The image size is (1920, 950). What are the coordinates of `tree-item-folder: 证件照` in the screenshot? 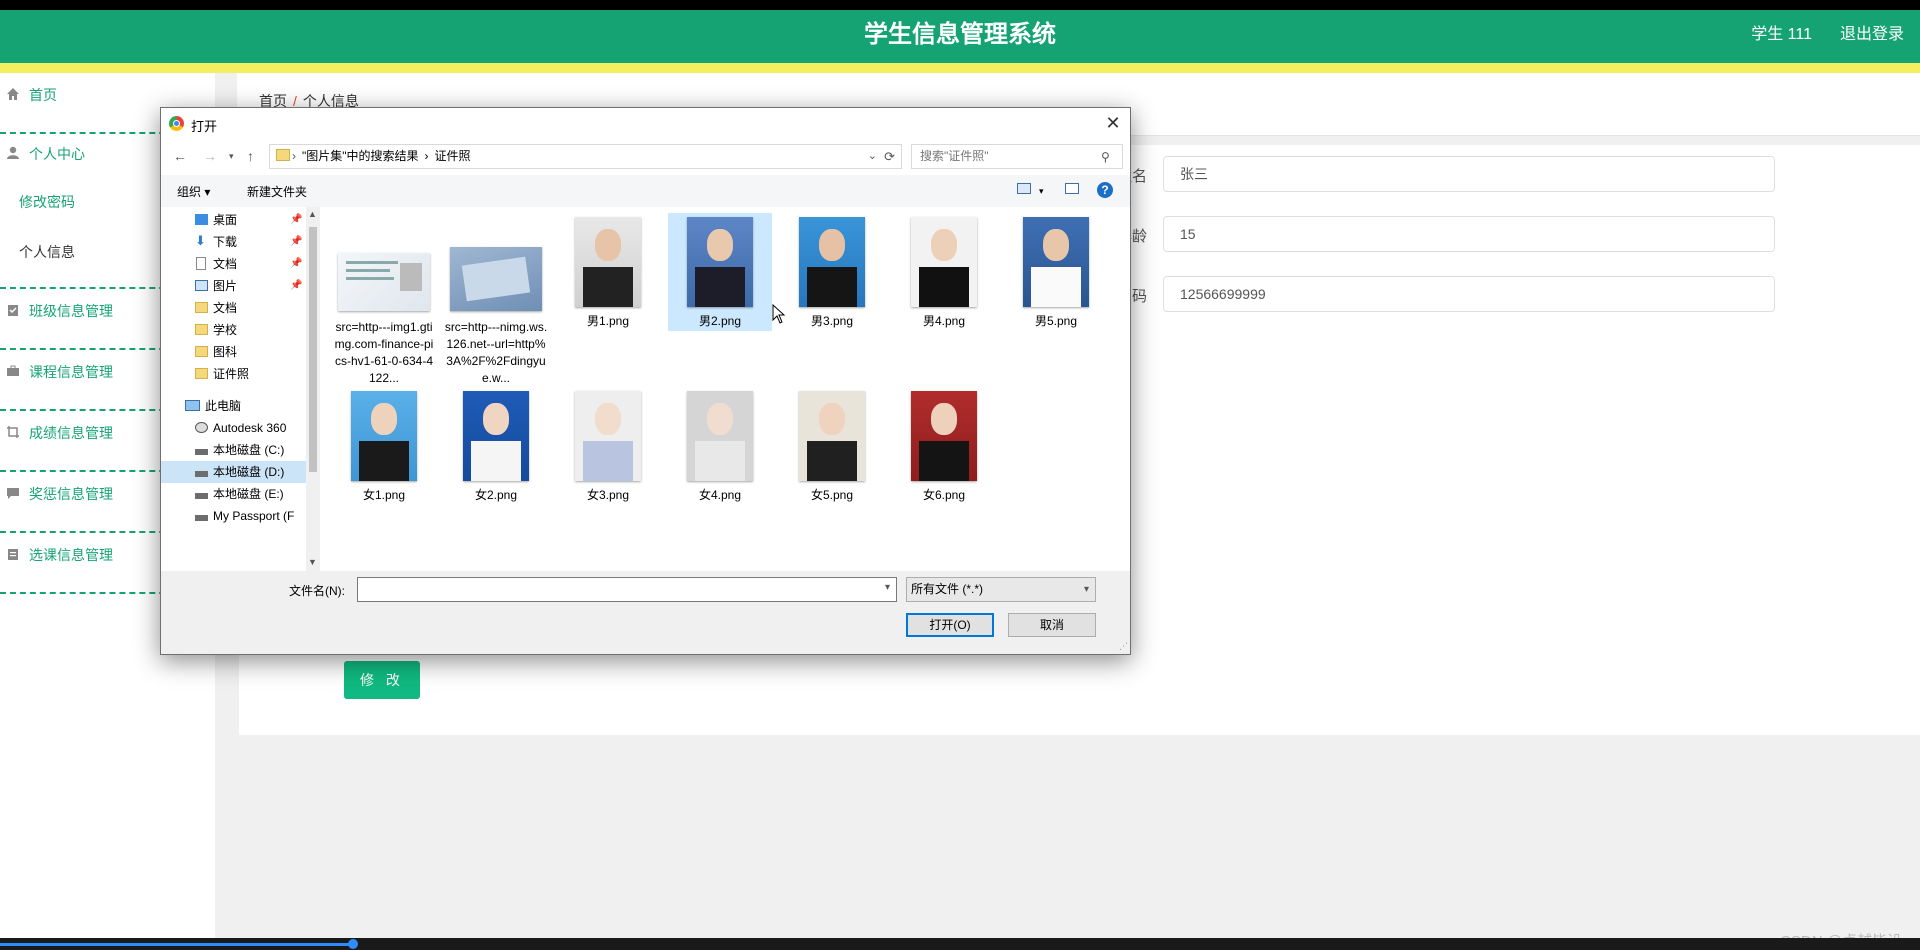 It's located at (233, 374).